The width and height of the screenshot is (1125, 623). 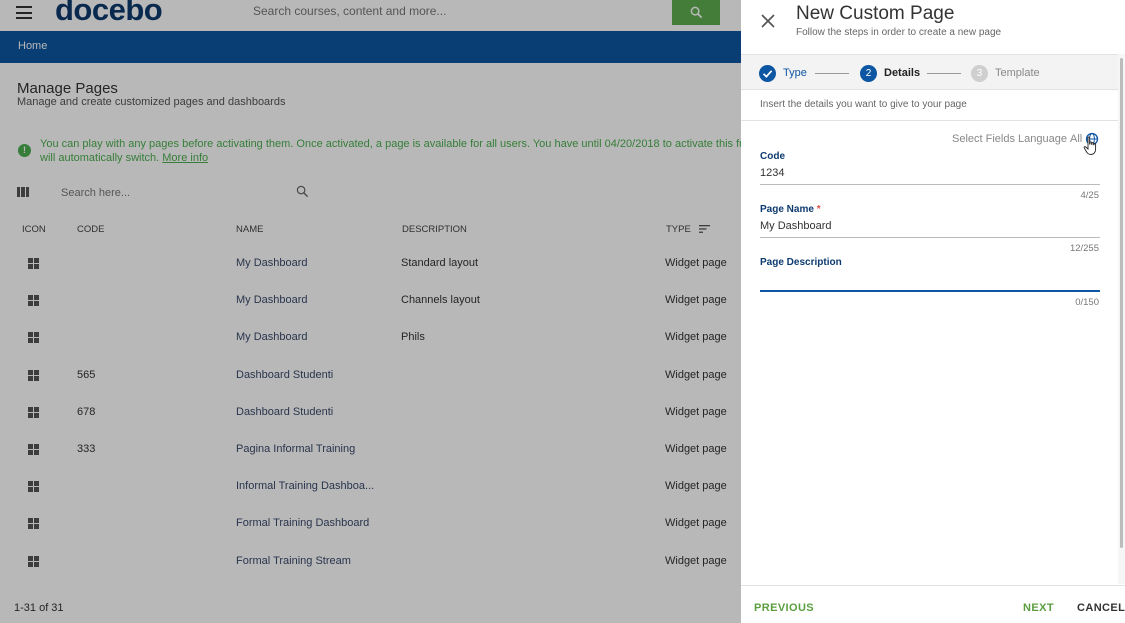 I want to click on code-label: Code, so click(x=772, y=156).